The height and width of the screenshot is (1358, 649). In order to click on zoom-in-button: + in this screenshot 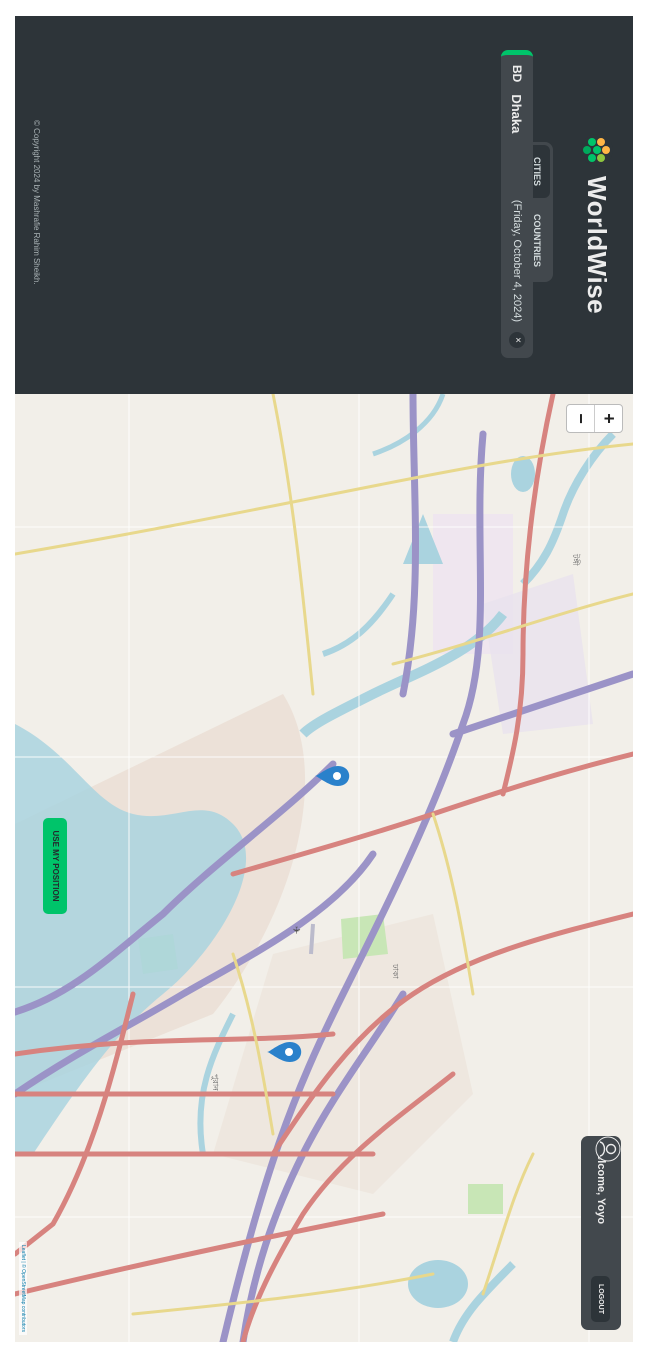, I will do `click(608, 418)`.